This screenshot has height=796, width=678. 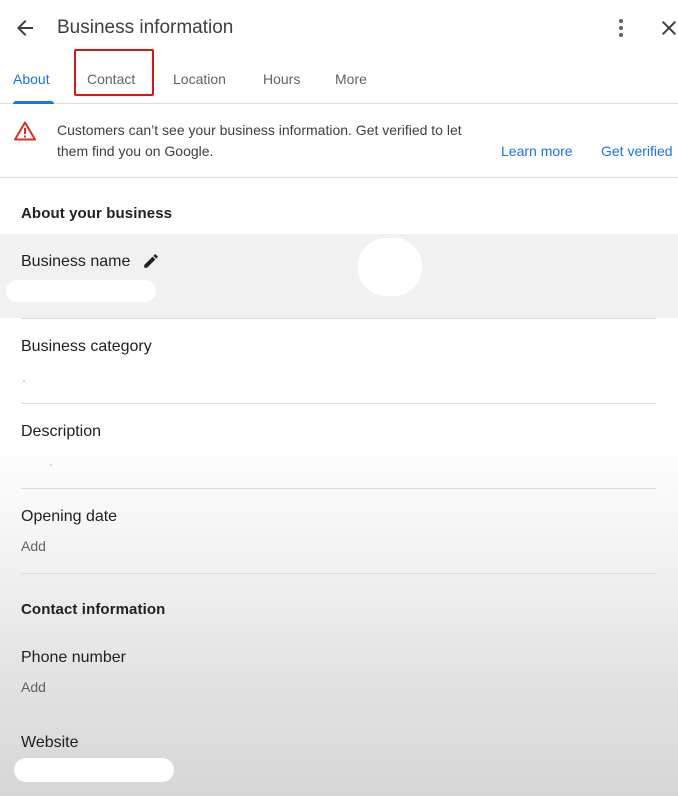 What do you see at coordinates (637, 151) in the screenshot?
I see `get-verified-link: Get verified` at bounding box center [637, 151].